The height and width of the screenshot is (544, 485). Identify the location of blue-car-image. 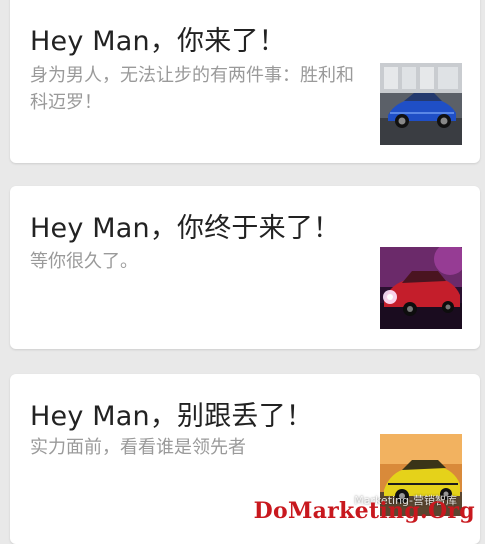
(421, 104).